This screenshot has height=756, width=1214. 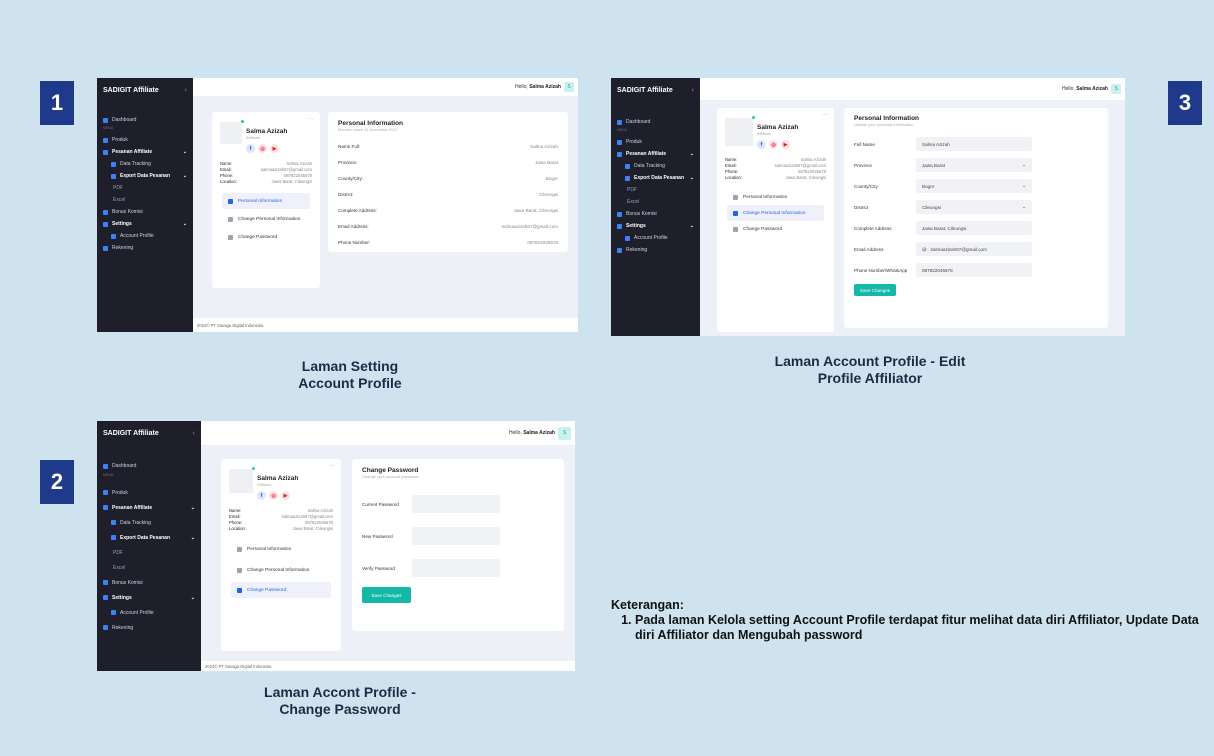 What do you see at coordinates (113, 176) in the screenshot?
I see `export-icon` at bounding box center [113, 176].